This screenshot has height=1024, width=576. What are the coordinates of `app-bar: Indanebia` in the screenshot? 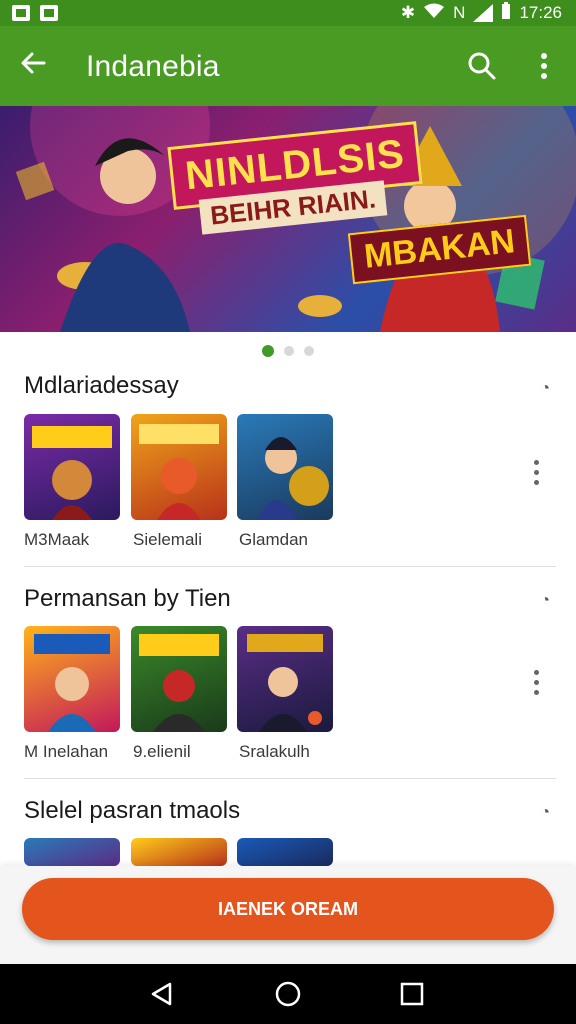 It's located at (288, 66).